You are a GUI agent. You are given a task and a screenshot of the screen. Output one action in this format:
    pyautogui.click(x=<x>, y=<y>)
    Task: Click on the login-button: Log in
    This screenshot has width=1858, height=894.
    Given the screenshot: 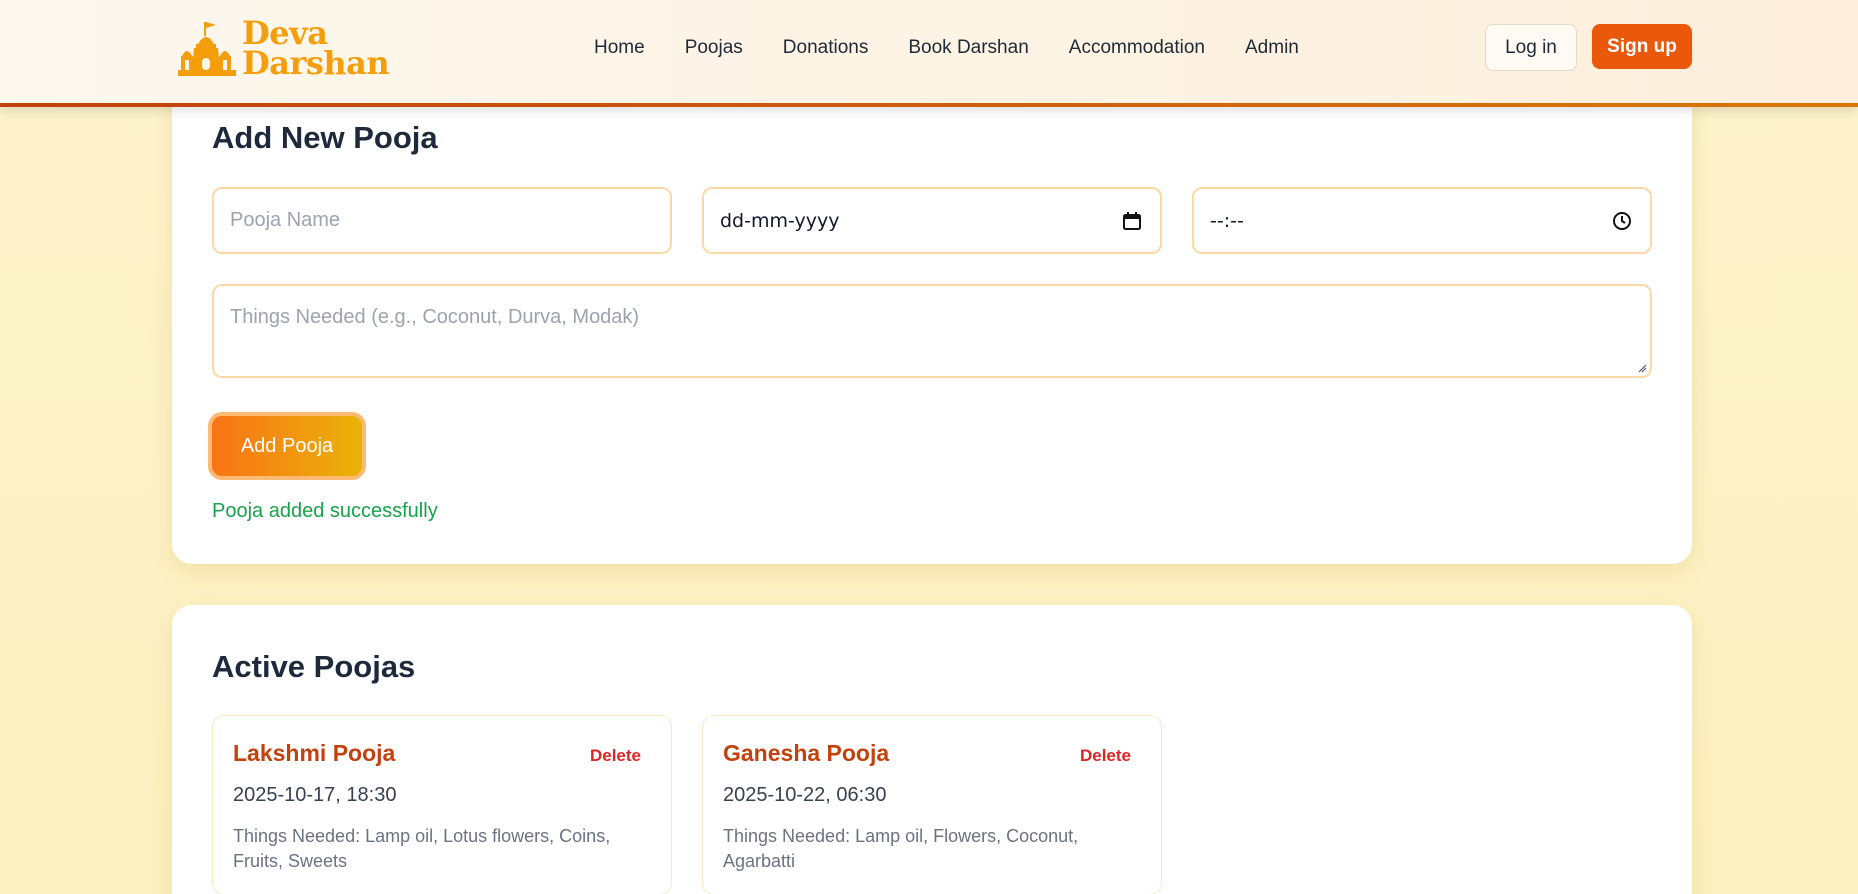 What is the action you would take?
    pyautogui.click(x=1531, y=47)
    